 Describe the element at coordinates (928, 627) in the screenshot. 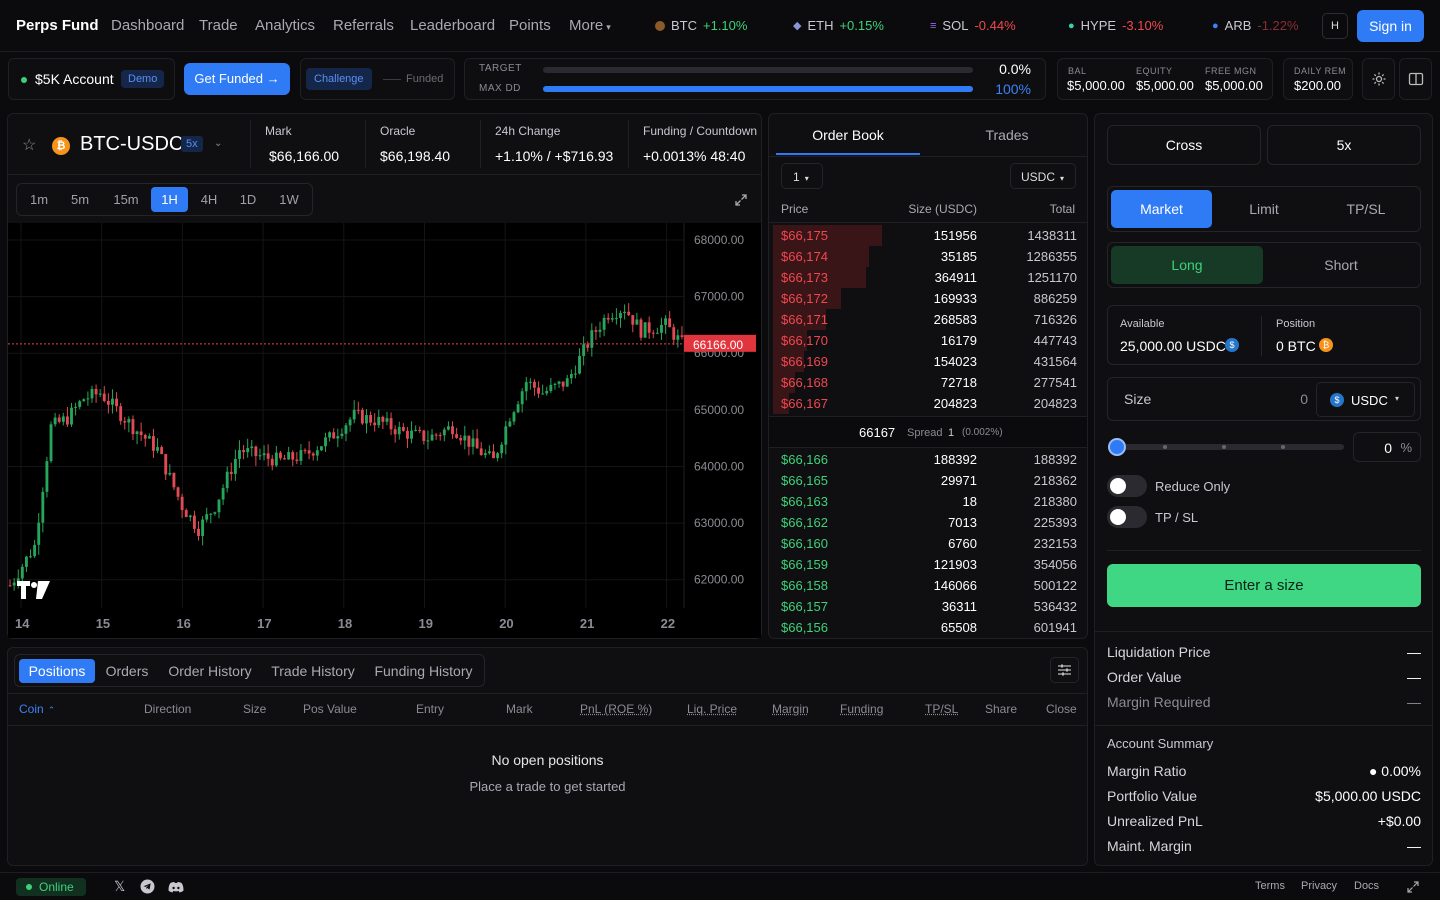

I see `bid-row: $66,156 65508 601941` at that location.